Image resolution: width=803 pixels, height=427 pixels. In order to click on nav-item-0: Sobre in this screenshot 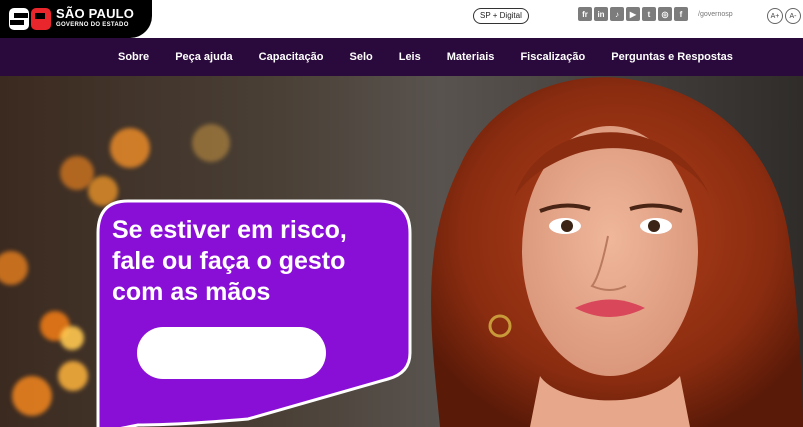, I will do `click(133, 57)`.